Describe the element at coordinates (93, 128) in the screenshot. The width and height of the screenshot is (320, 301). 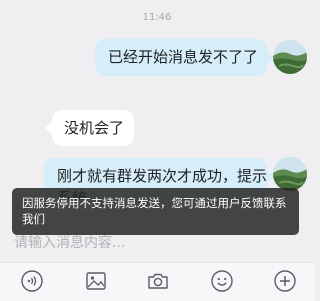
I see `incoming-message: 没机会了` at that location.